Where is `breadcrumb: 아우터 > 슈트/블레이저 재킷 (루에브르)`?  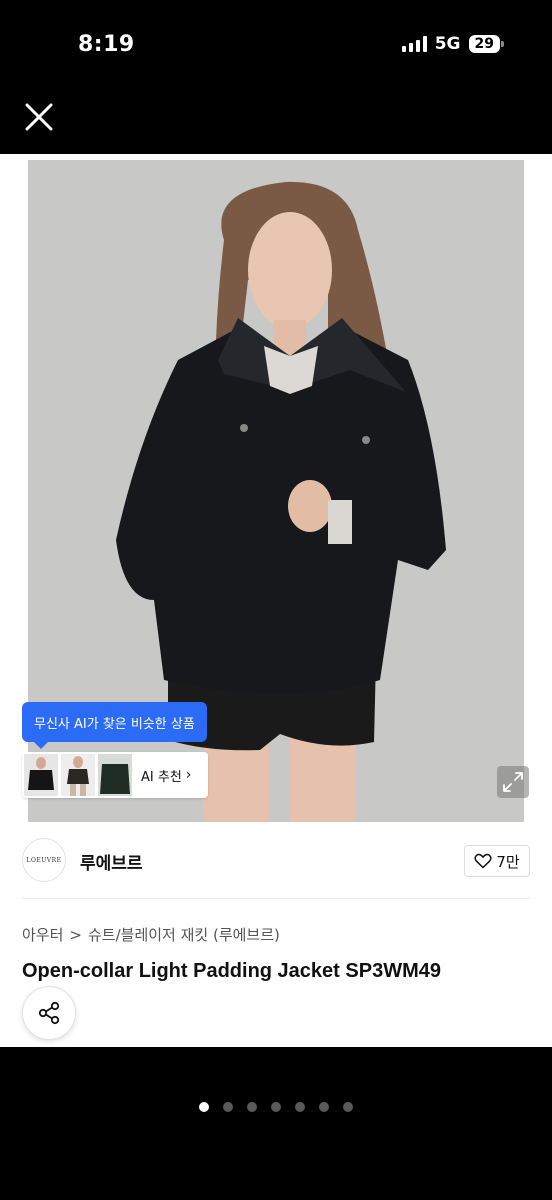
breadcrumb: 아우터 > 슈트/블레이저 재킷 (루에브르) is located at coordinates (151, 934).